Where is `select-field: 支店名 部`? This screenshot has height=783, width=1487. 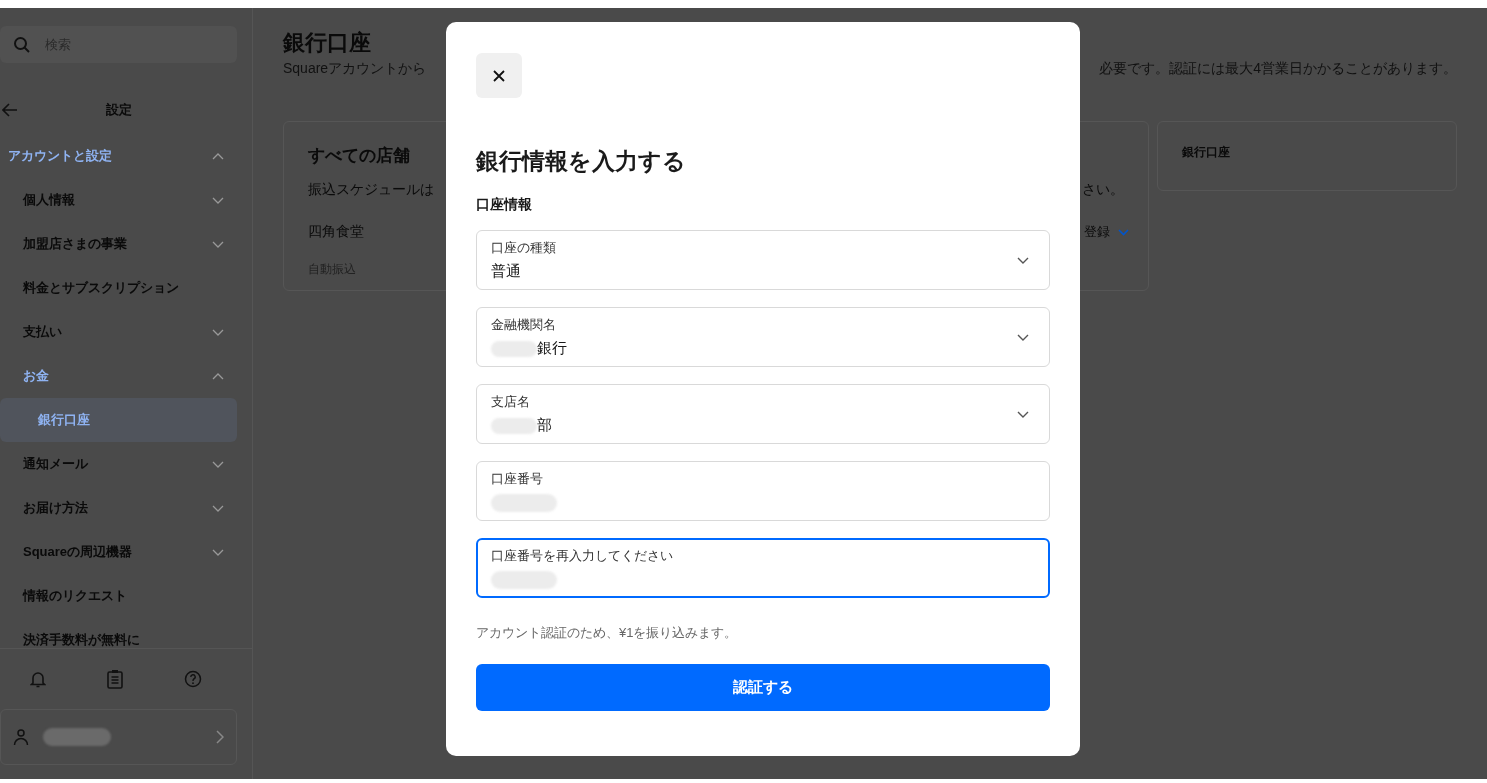
select-field: 支店名 部 is located at coordinates (763, 414).